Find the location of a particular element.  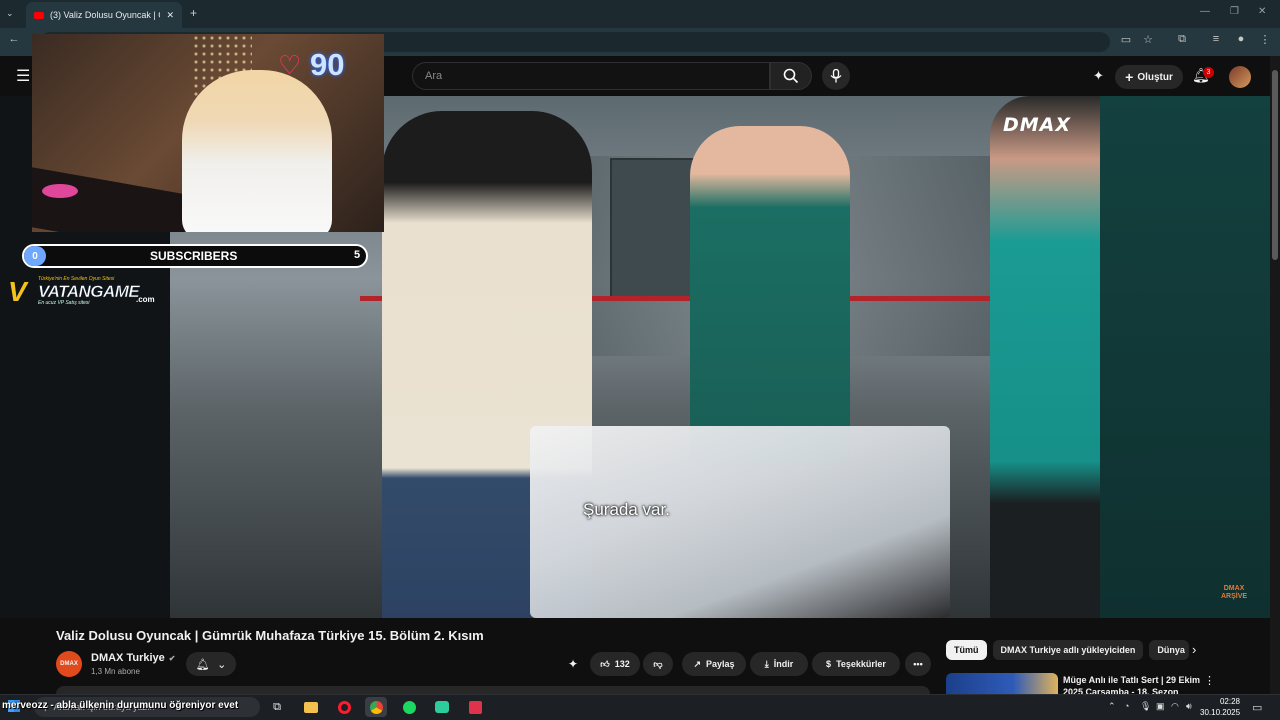

spotify-icon is located at coordinates (409, 707).